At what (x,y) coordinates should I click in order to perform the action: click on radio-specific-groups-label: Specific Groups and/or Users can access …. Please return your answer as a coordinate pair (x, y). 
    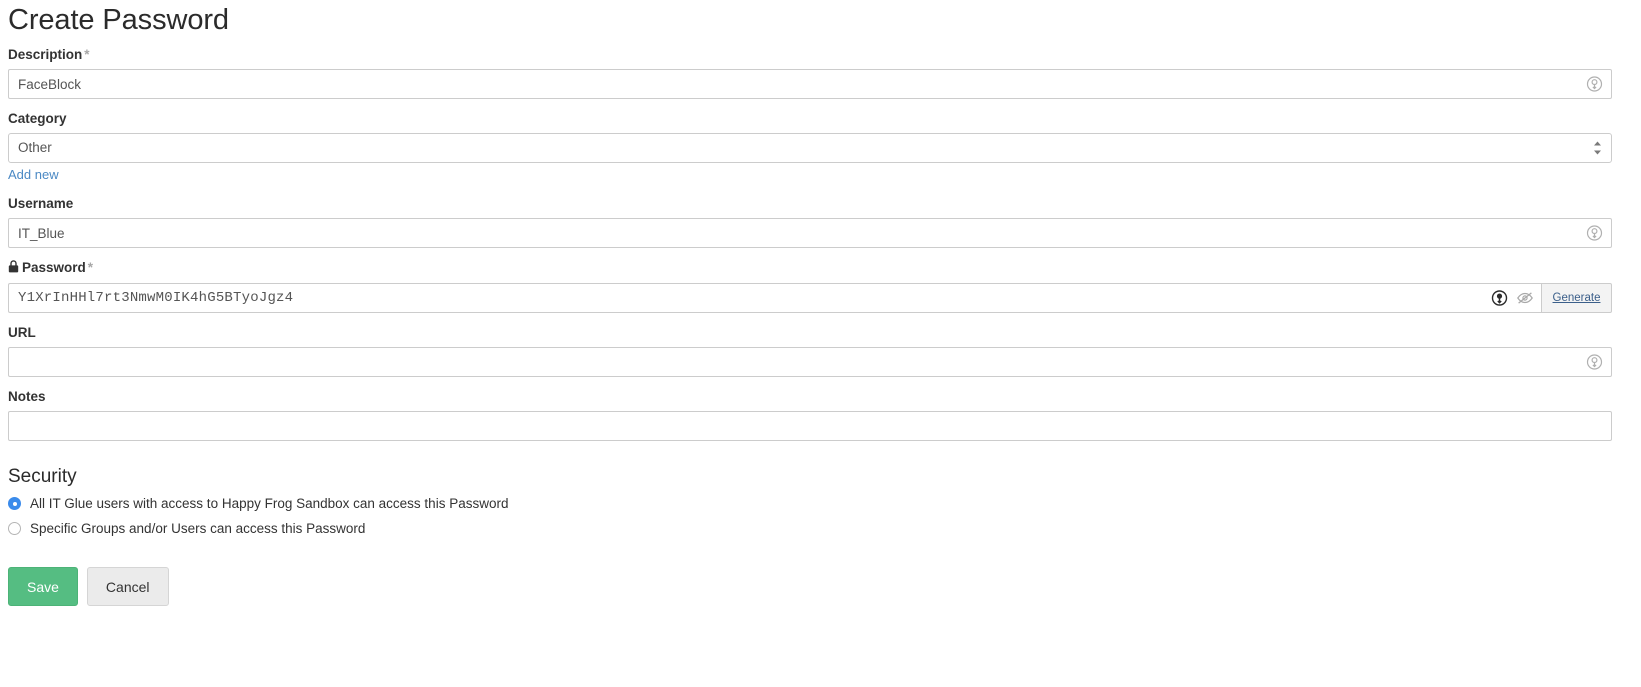
    Looking at the image, I should click on (197, 528).